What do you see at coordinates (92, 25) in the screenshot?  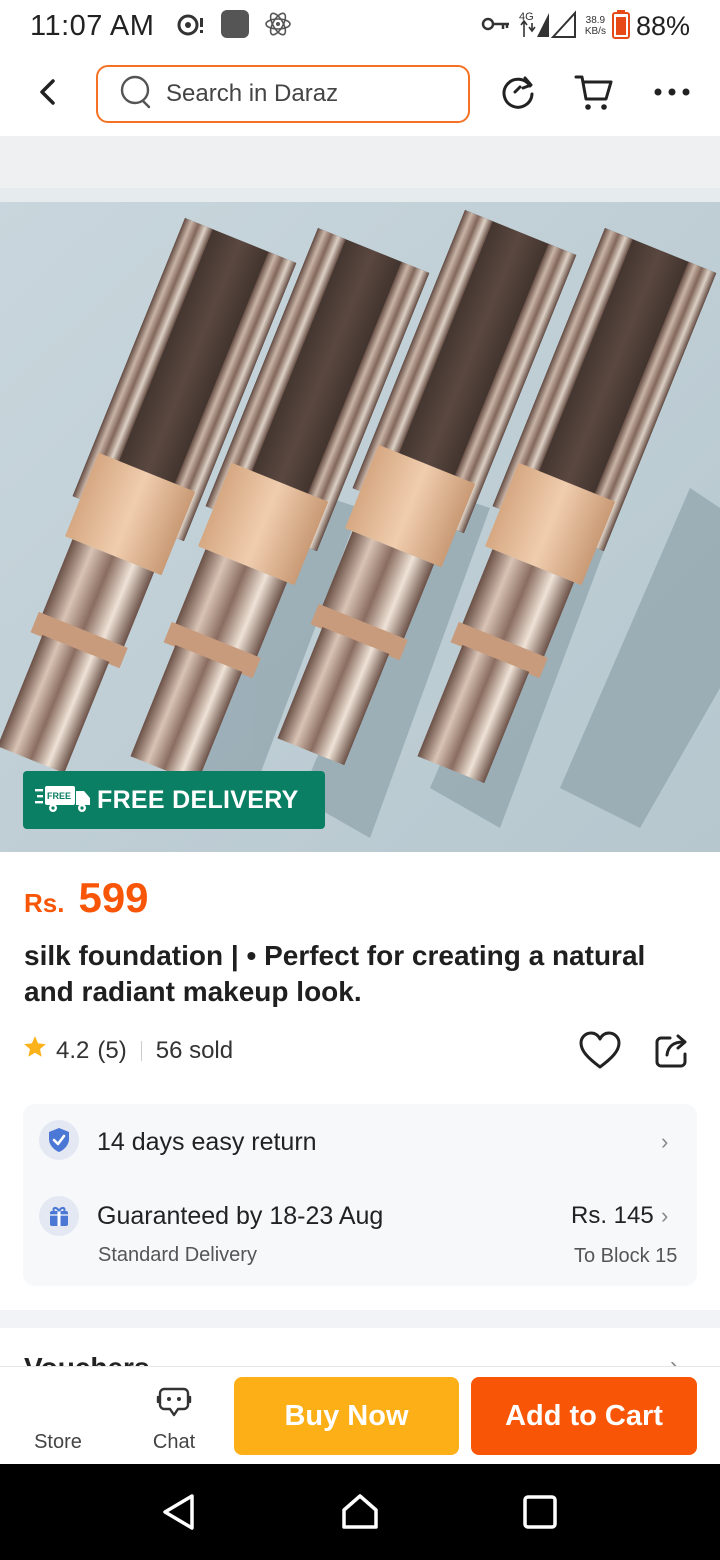 I see `status-time: 11:07 AM` at bounding box center [92, 25].